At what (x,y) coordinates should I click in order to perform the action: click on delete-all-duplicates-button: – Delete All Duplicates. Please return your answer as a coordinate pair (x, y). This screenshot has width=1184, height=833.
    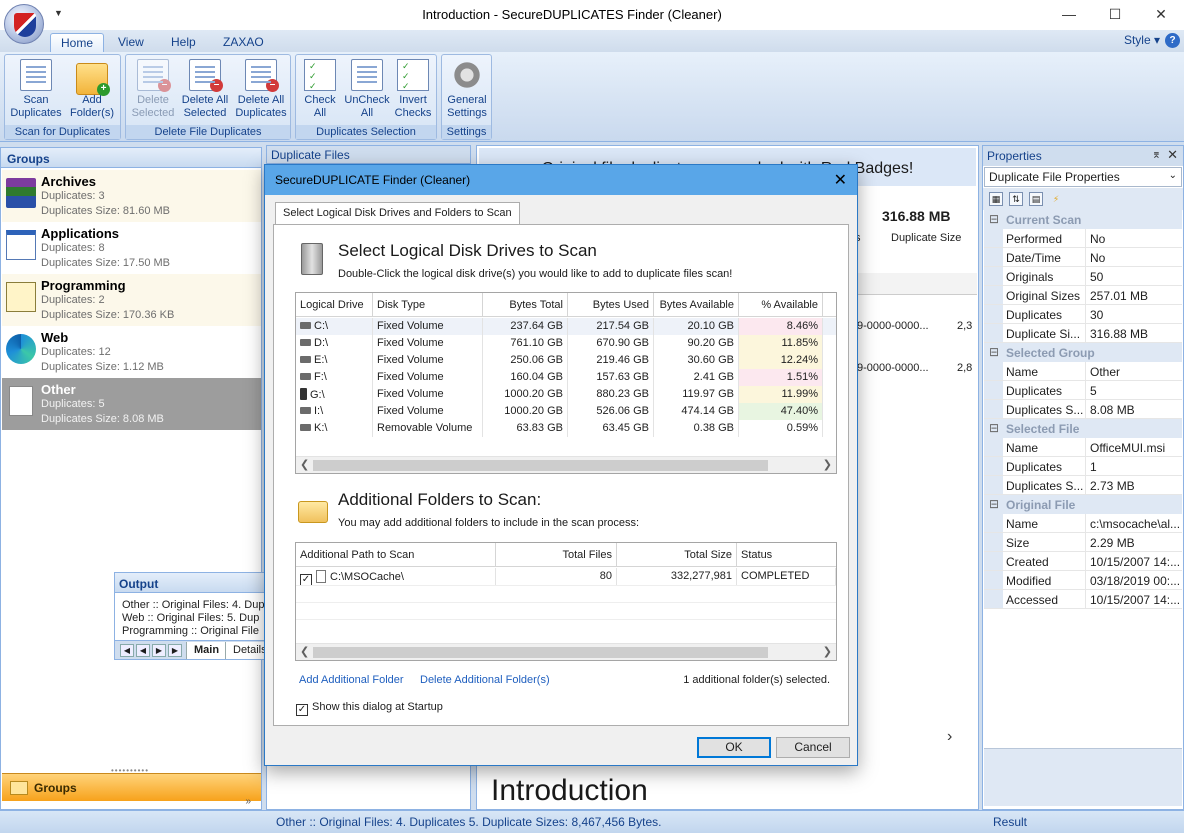
    Looking at the image, I should click on (261, 89).